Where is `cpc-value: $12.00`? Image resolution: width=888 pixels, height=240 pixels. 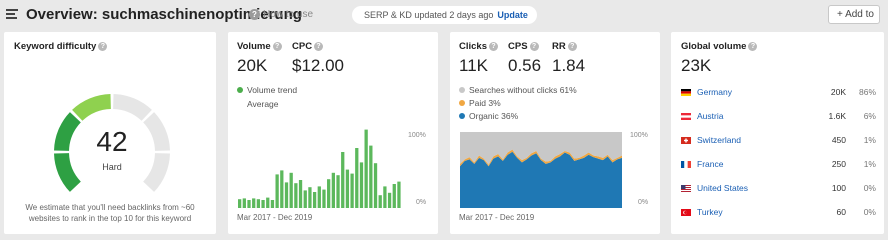 cpc-value: $12.00 is located at coordinates (318, 65).